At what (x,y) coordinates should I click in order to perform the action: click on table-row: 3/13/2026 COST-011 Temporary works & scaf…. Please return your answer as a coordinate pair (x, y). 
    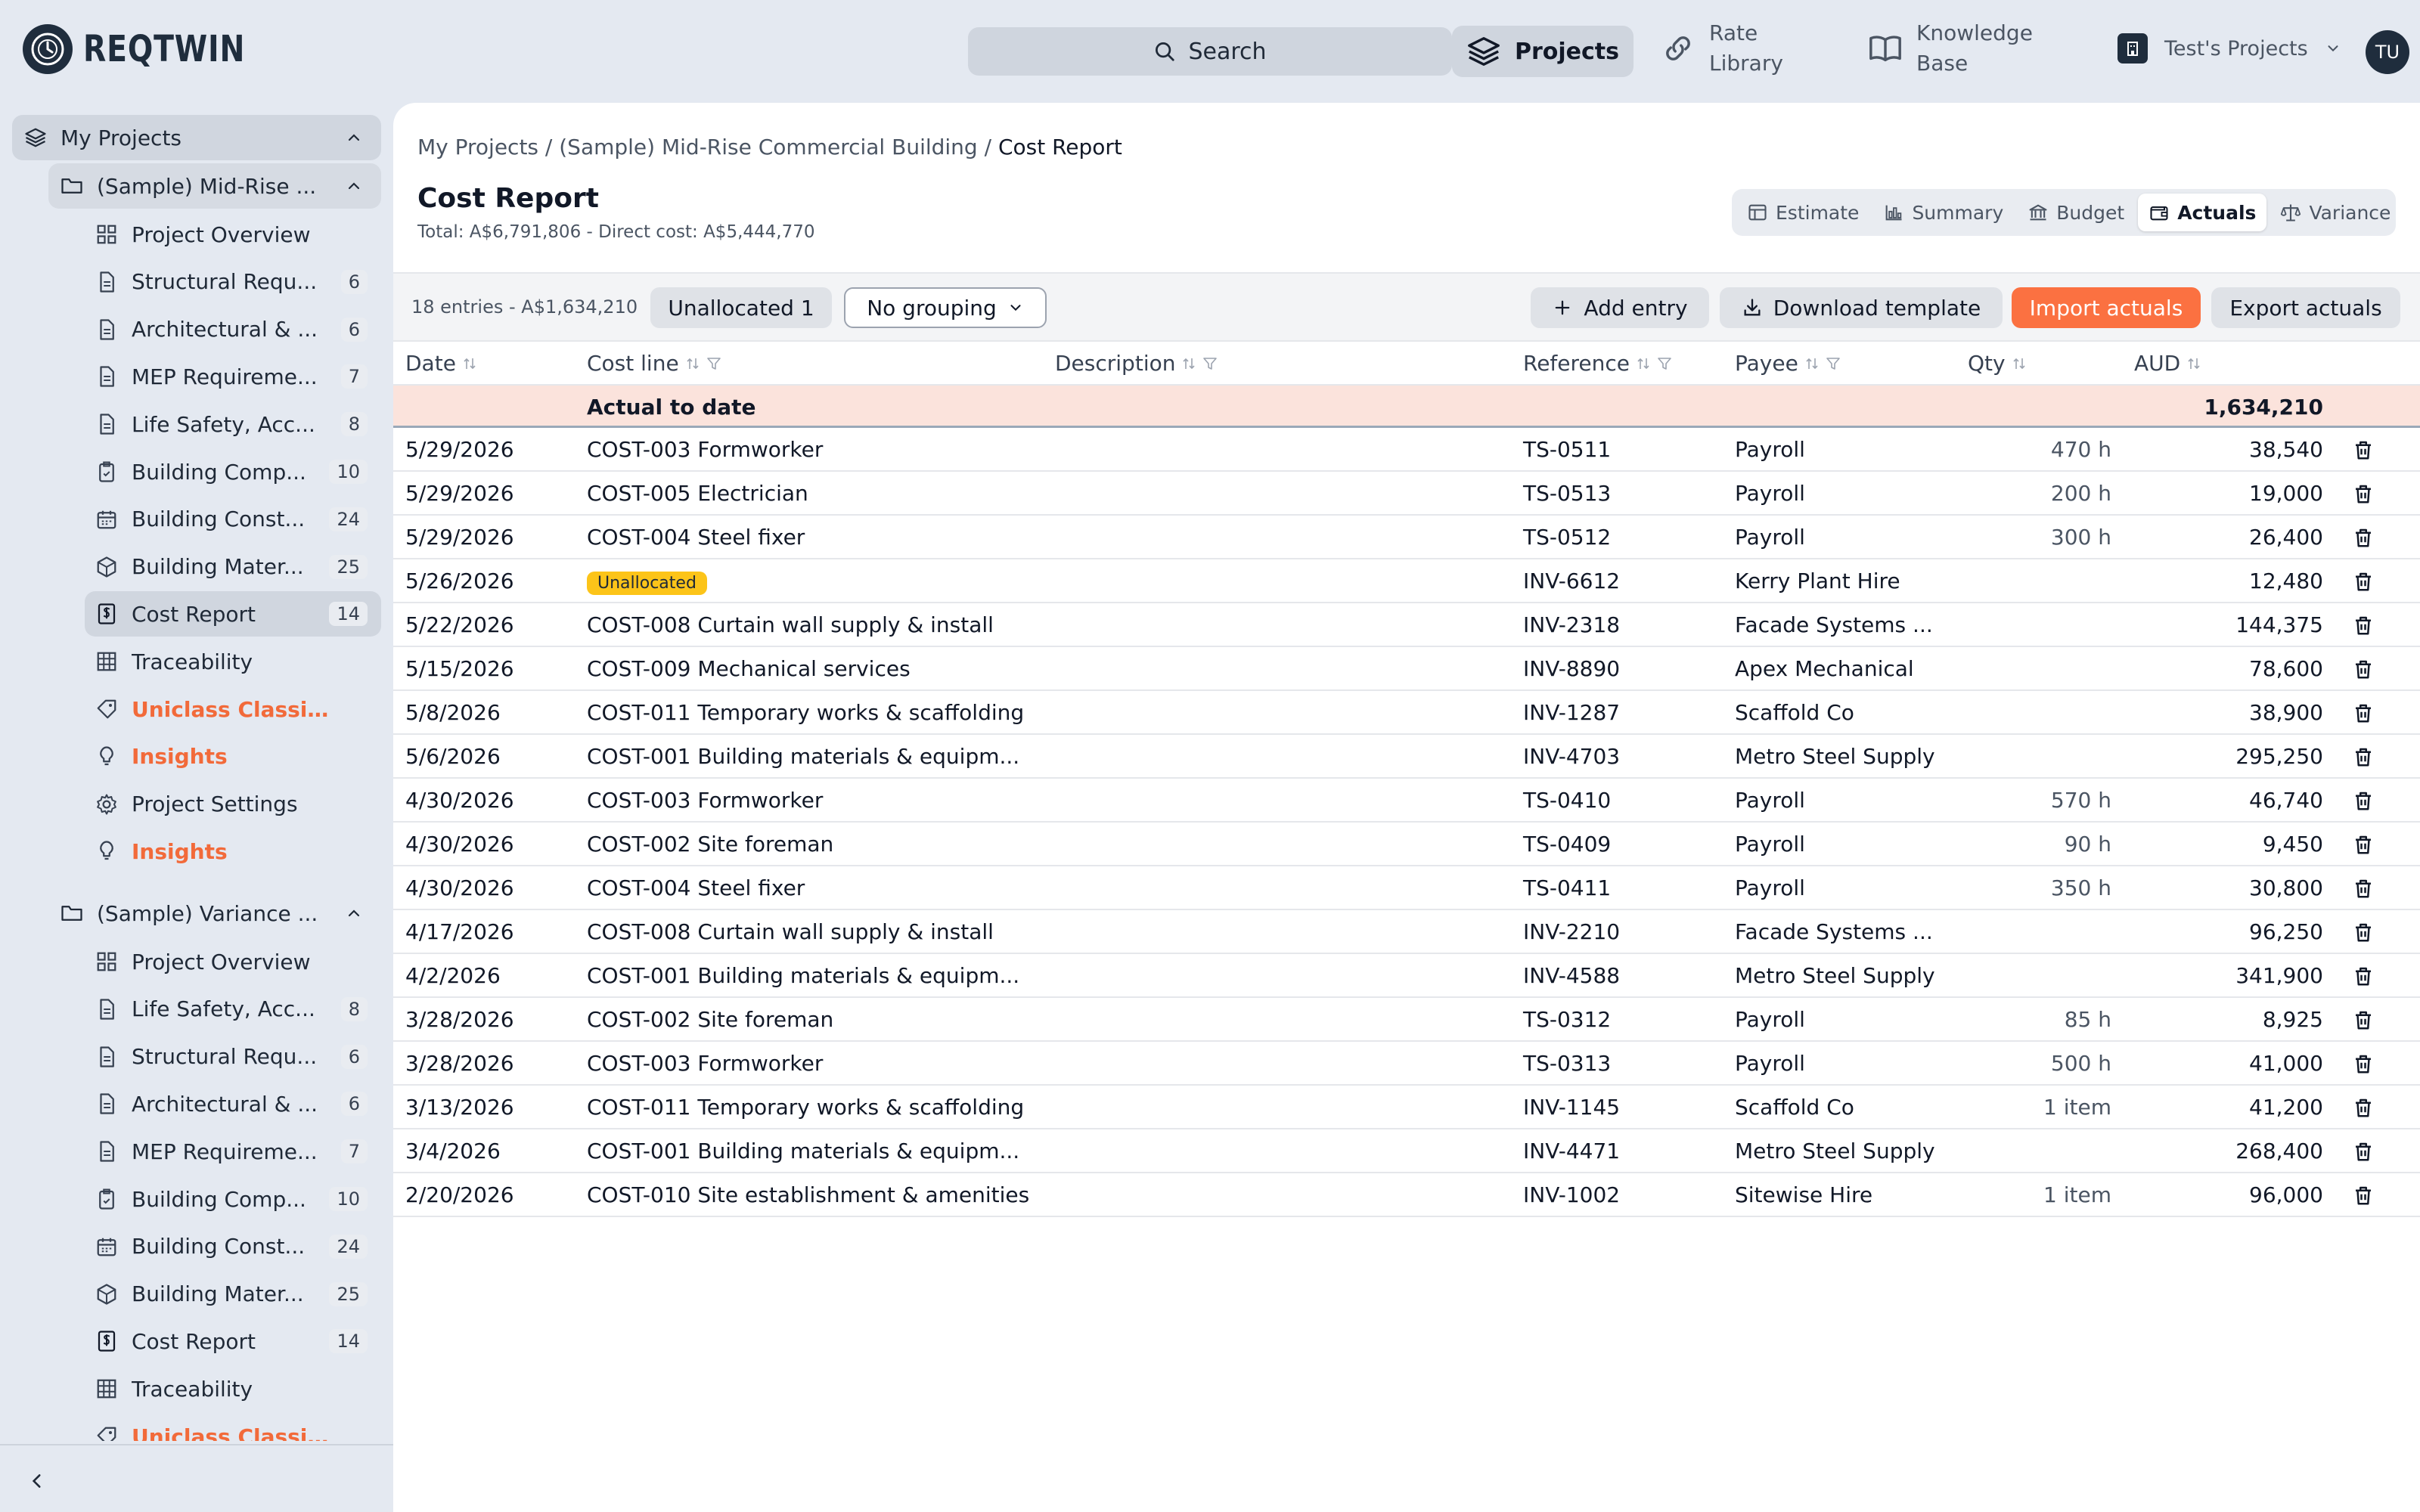
    Looking at the image, I should click on (1406, 1107).